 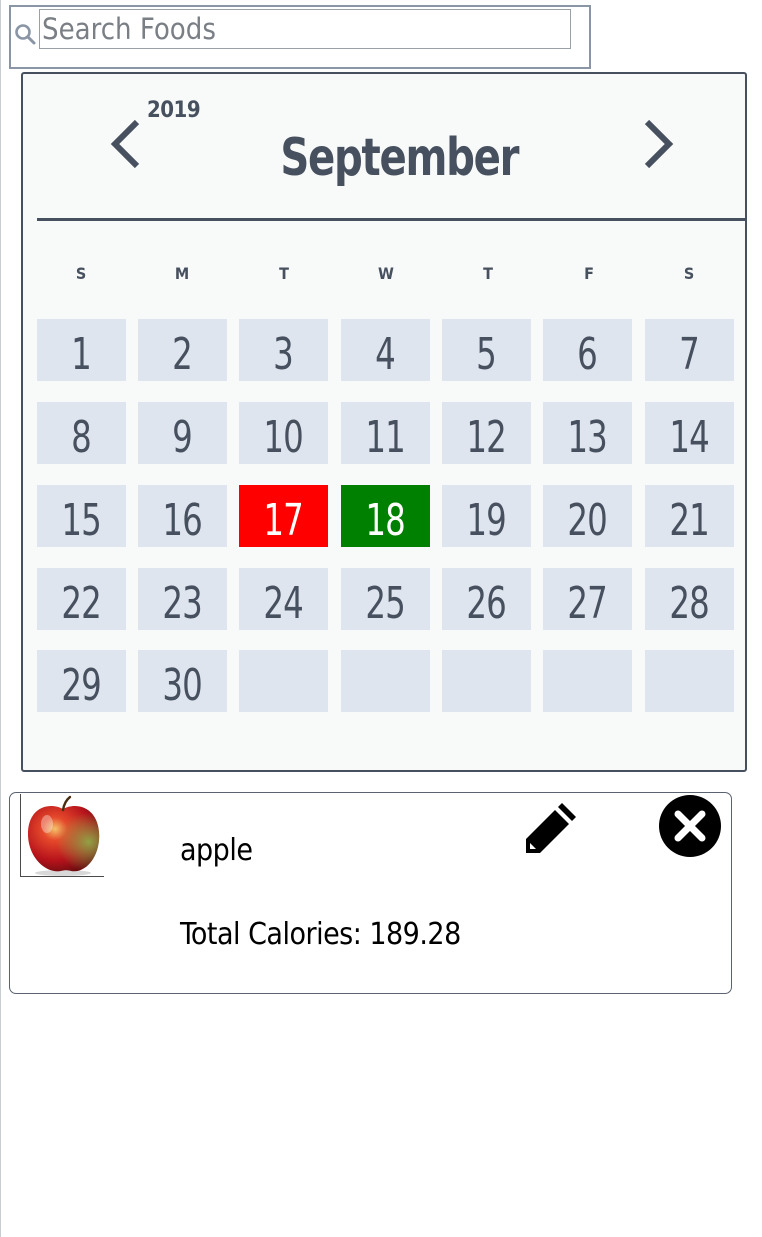 What do you see at coordinates (182, 433) in the screenshot?
I see `calendar-day: 9` at bounding box center [182, 433].